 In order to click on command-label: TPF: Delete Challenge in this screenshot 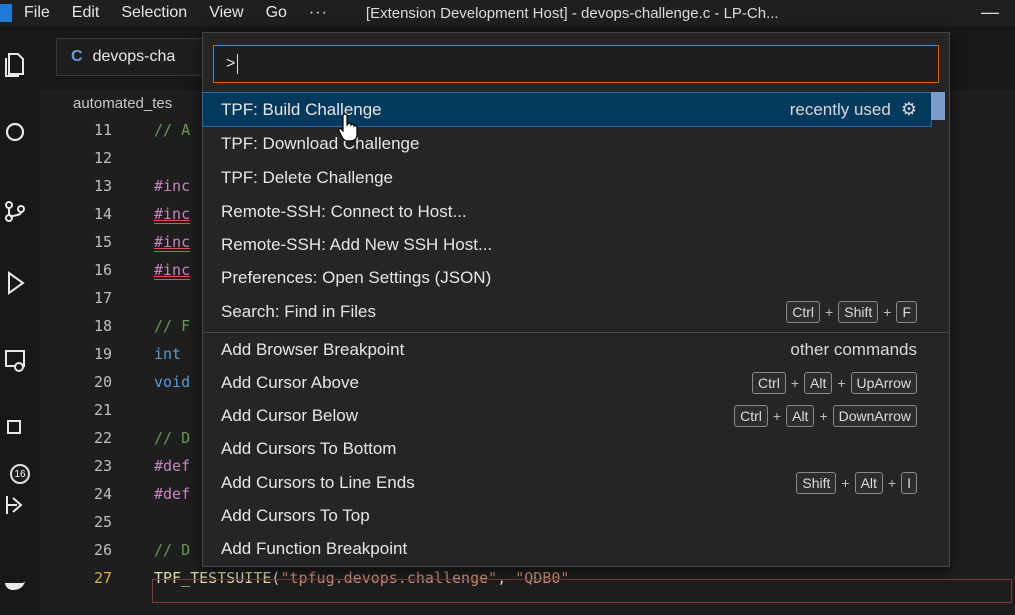, I will do `click(307, 177)`.